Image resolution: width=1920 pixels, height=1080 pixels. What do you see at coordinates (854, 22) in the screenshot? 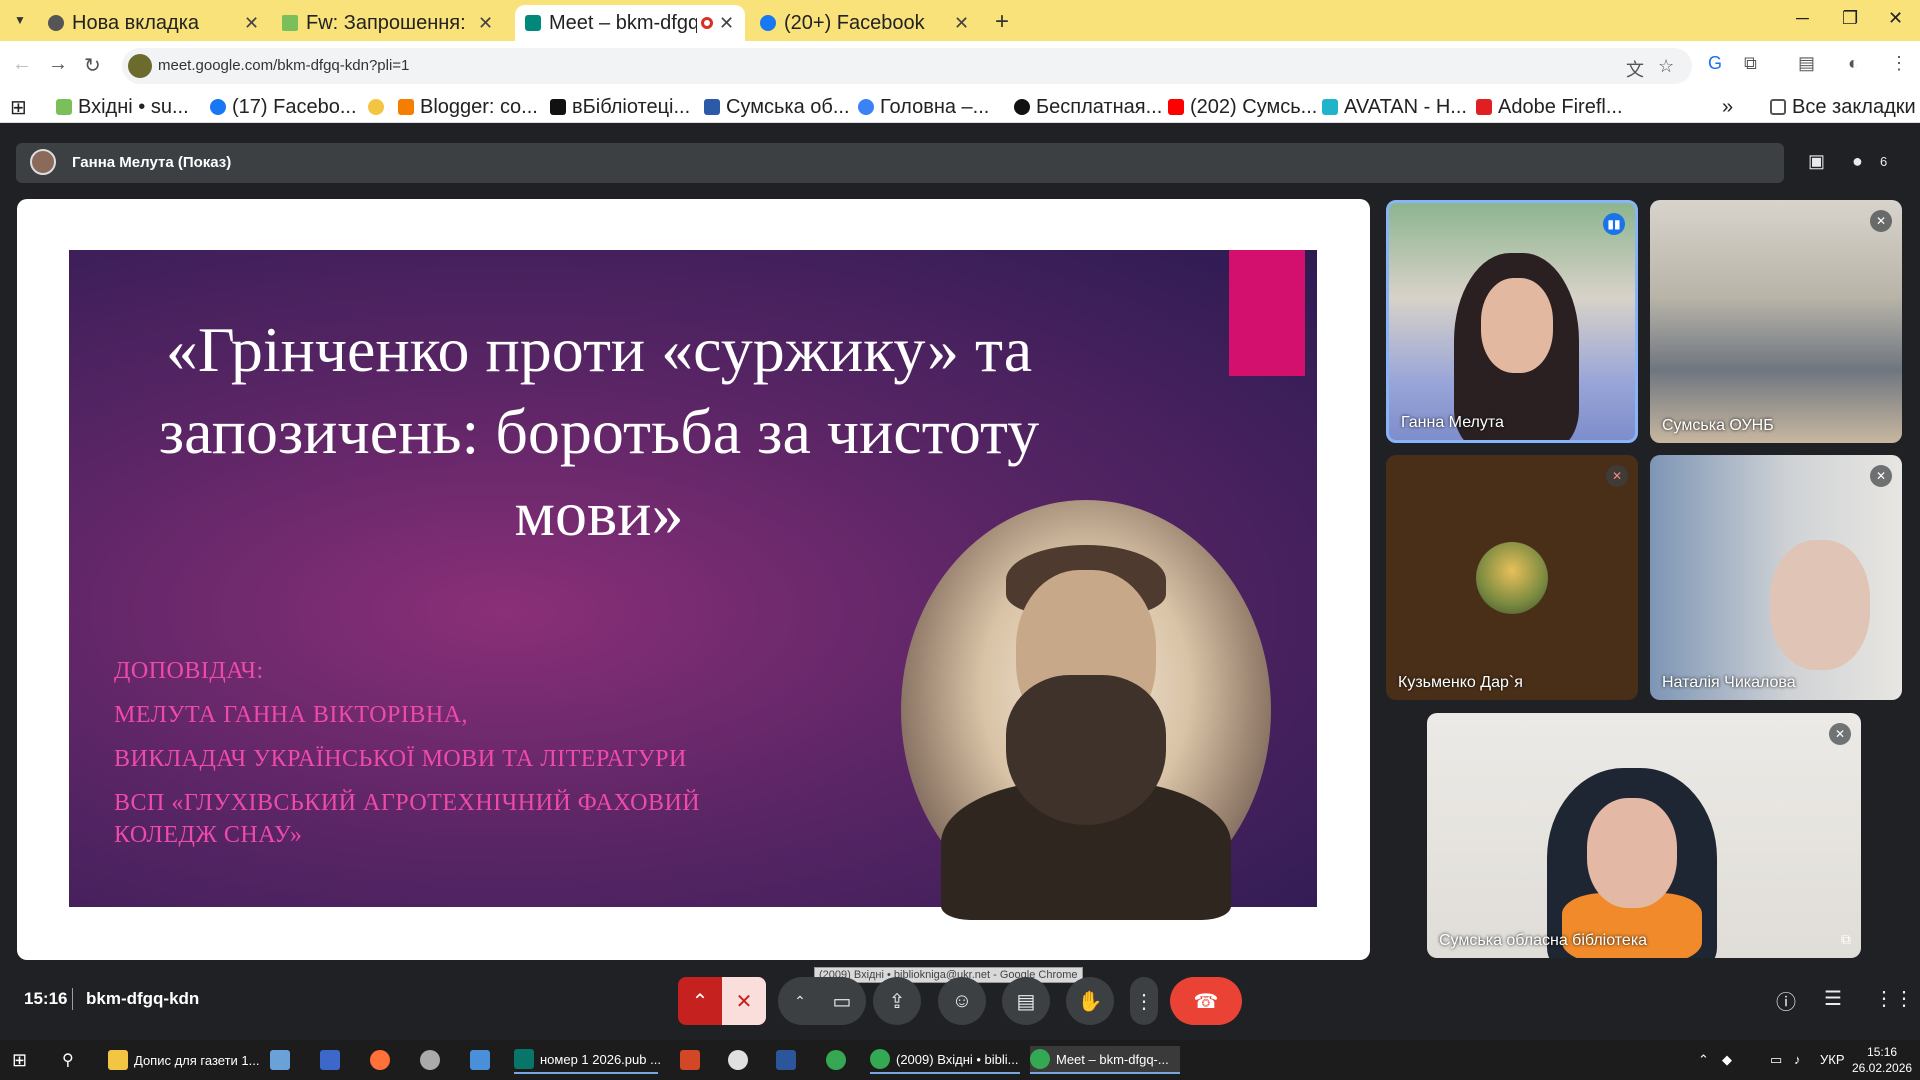
I see `tab-title: (20+) Facebook` at bounding box center [854, 22].